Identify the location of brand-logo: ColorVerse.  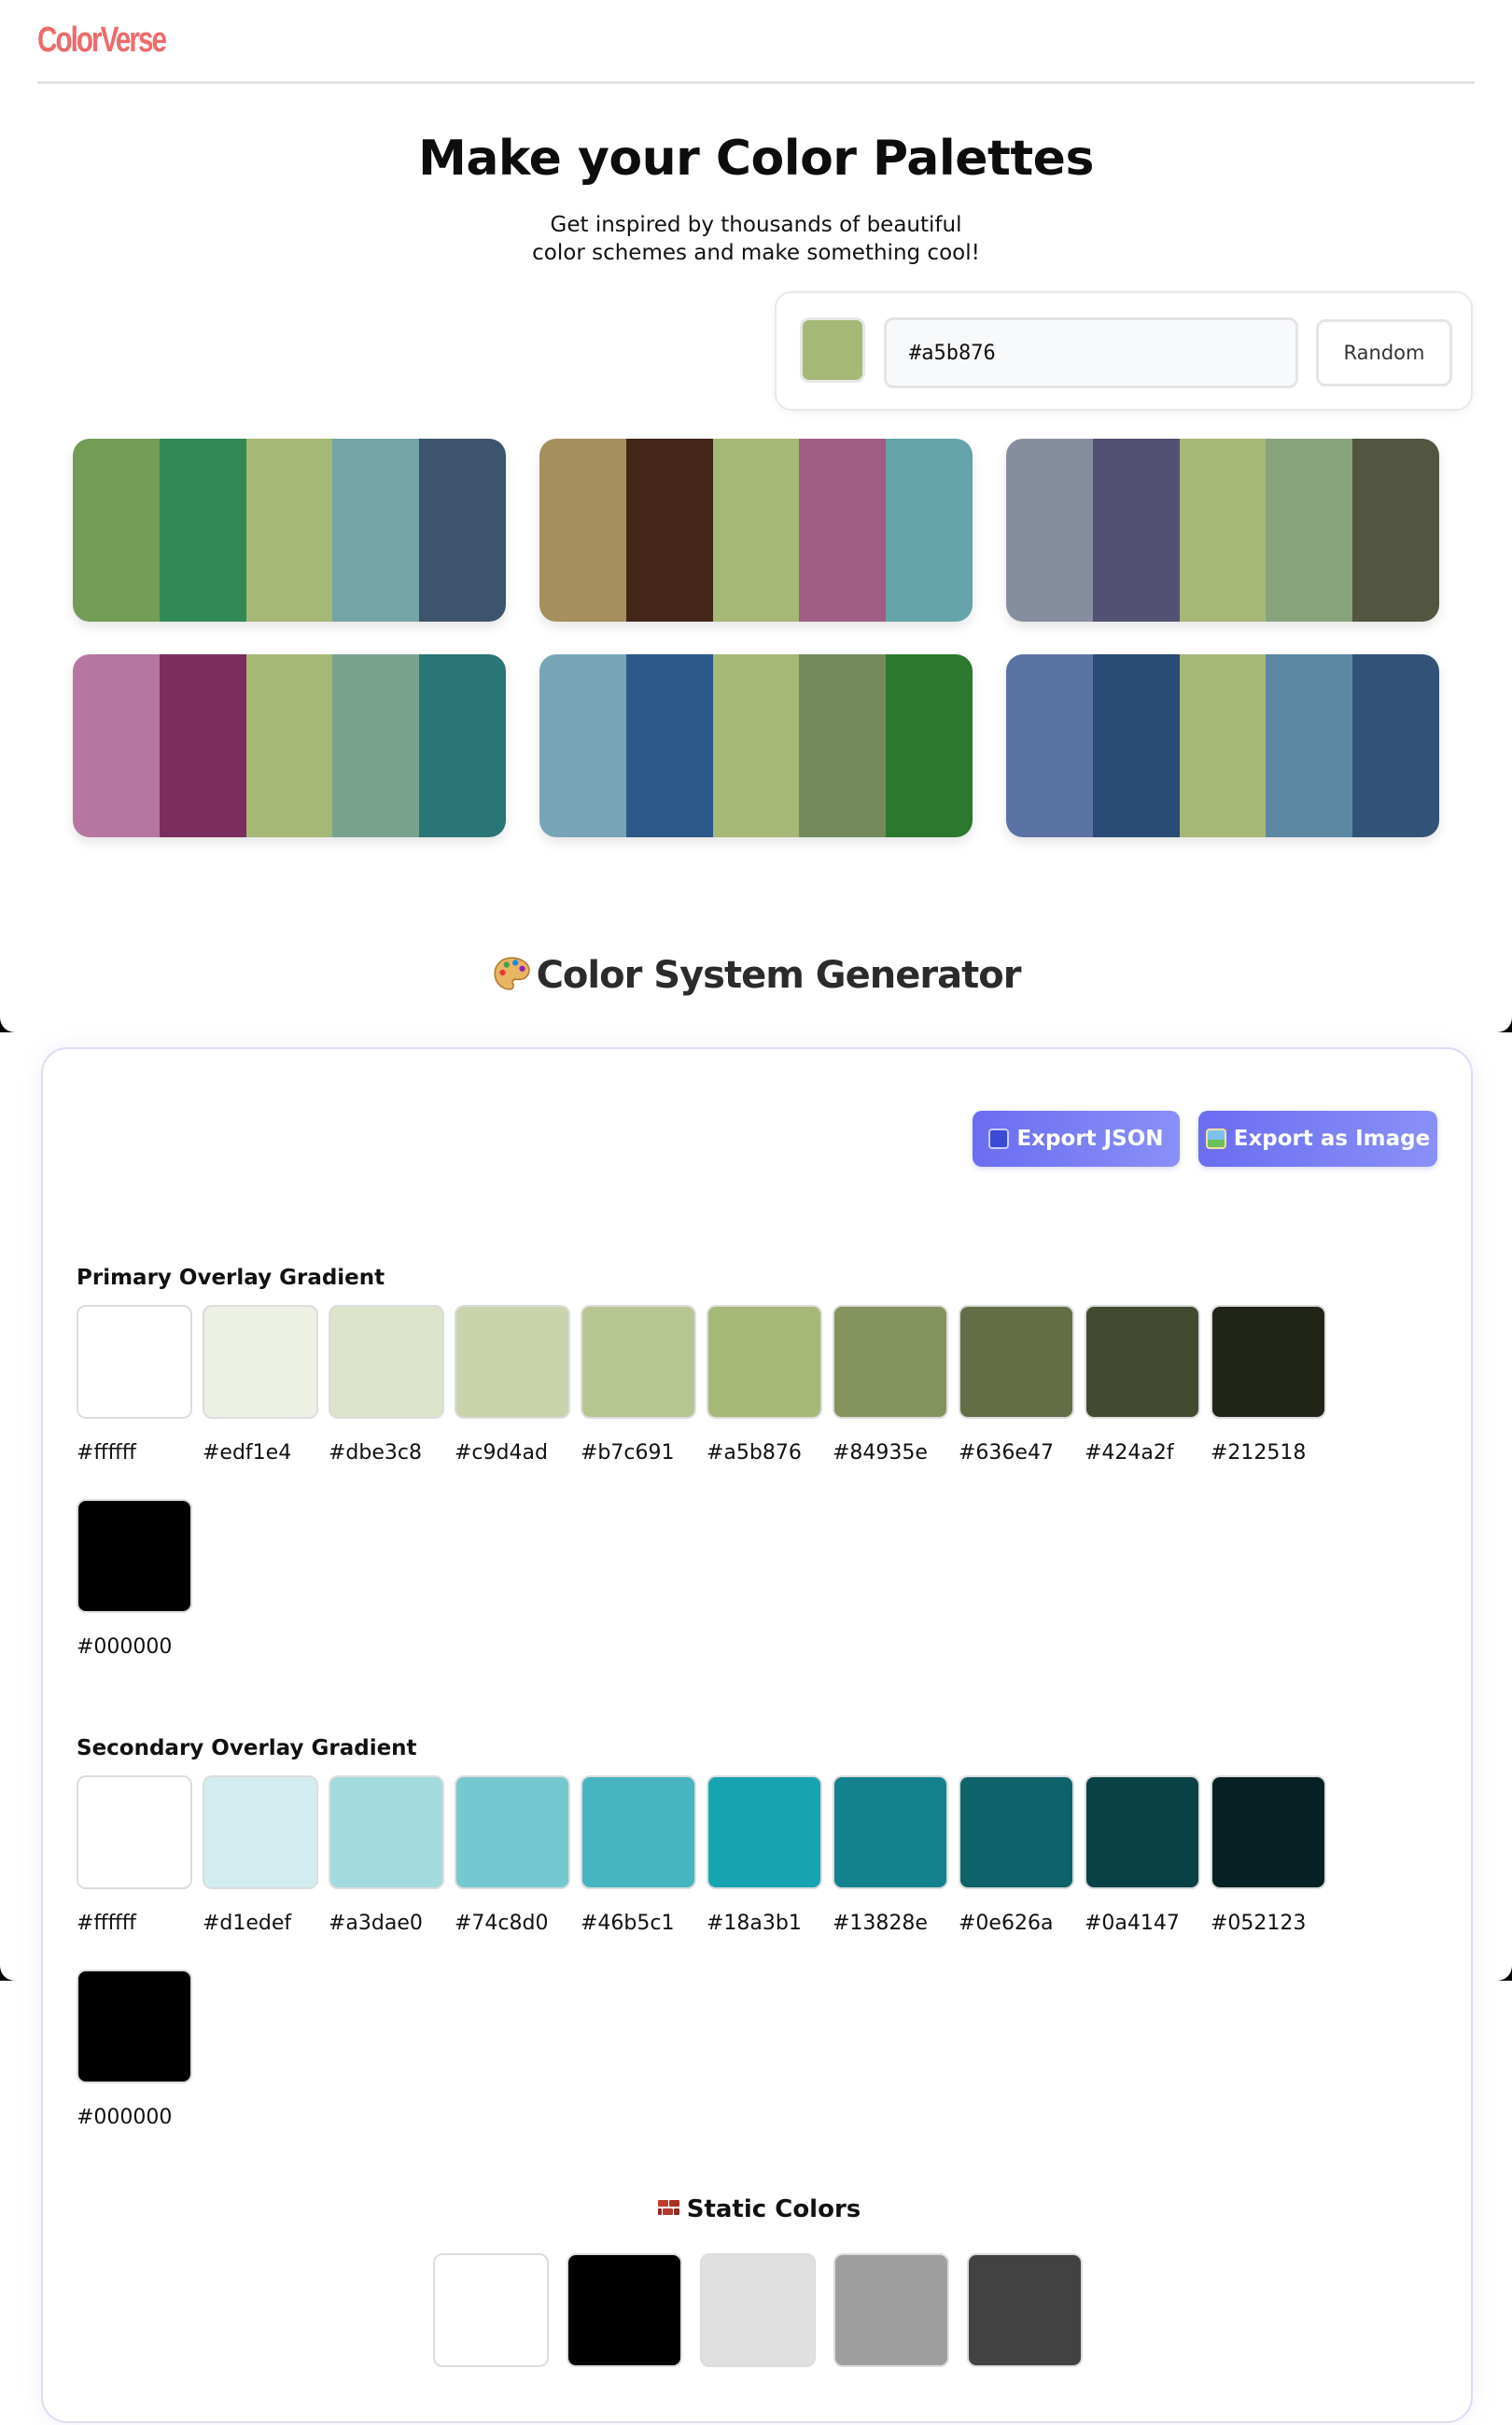
(102, 41).